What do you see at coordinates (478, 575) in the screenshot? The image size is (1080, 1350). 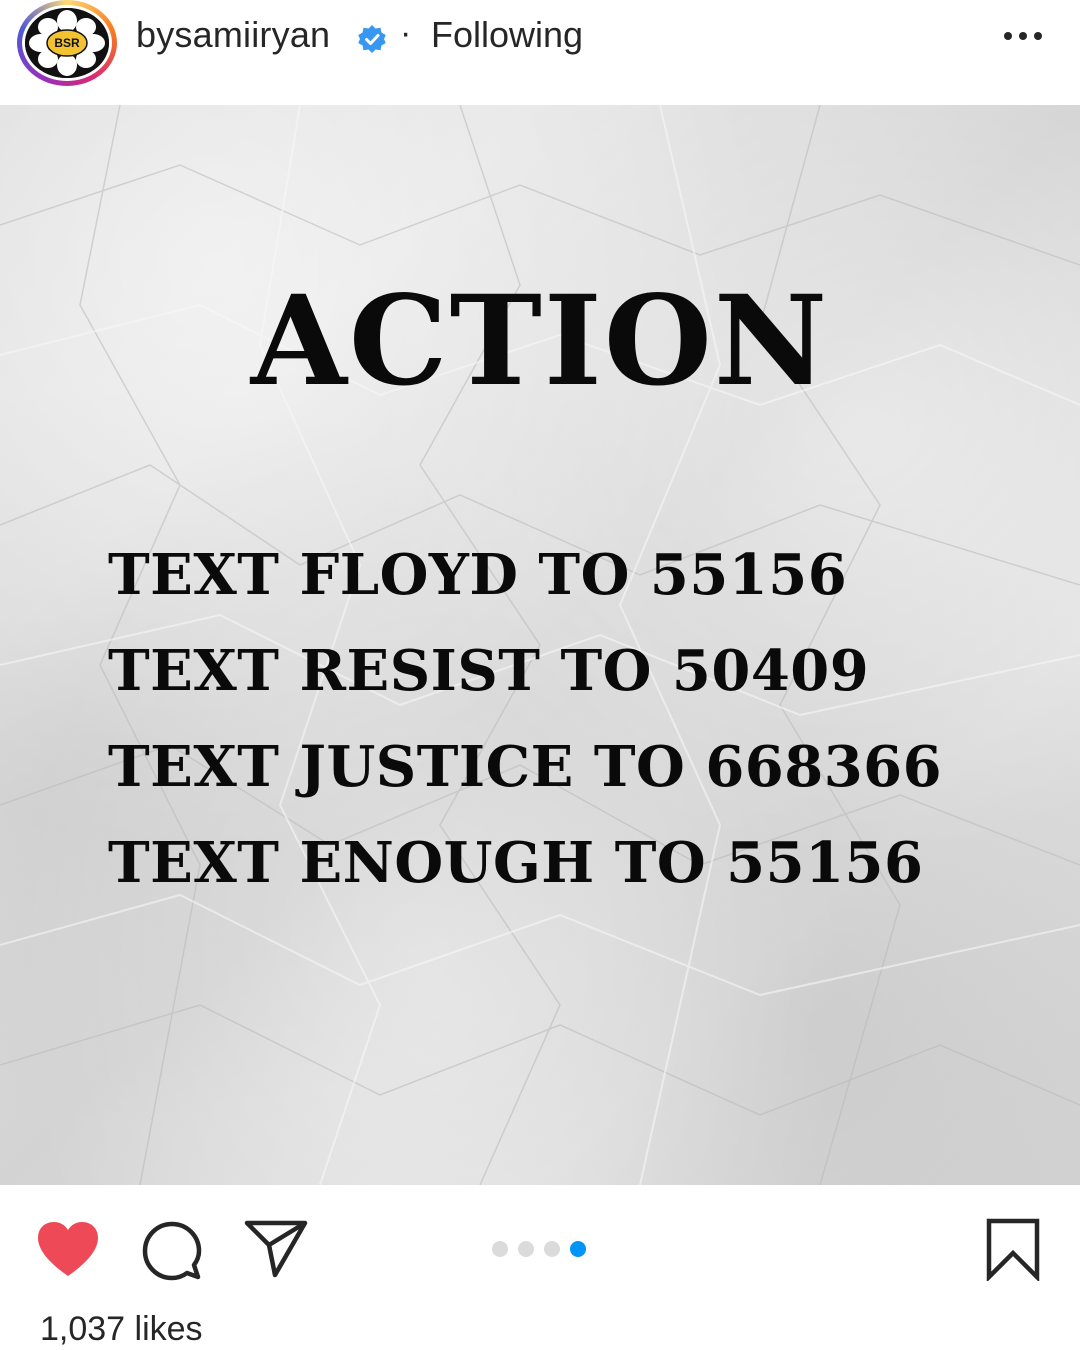 I see `post-line-floyd: TEXT FLOYD TO 55156` at bounding box center [478, 575].